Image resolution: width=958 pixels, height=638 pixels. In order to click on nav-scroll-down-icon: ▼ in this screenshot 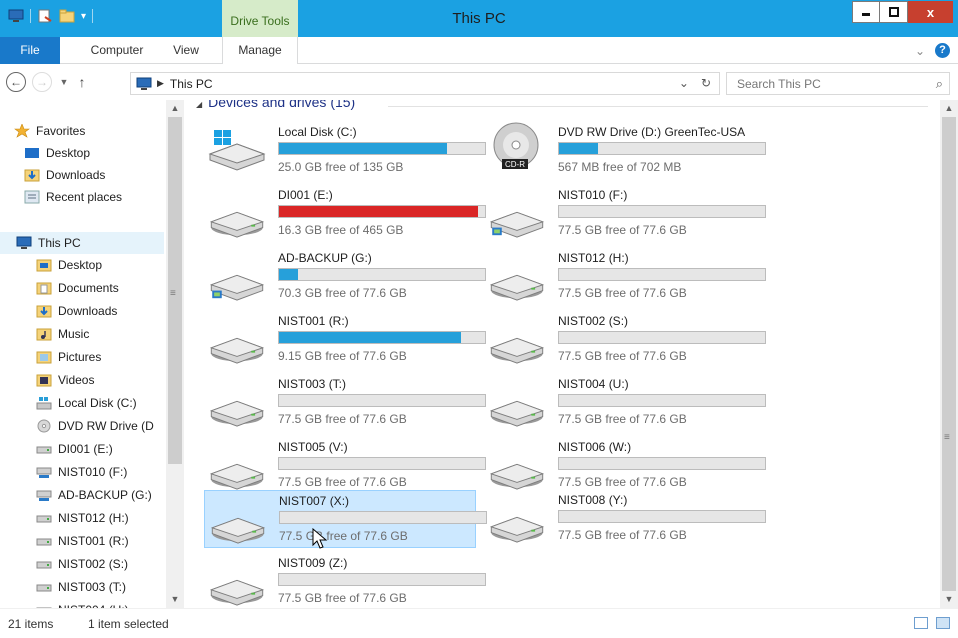, I will do `click(175, 599)`.